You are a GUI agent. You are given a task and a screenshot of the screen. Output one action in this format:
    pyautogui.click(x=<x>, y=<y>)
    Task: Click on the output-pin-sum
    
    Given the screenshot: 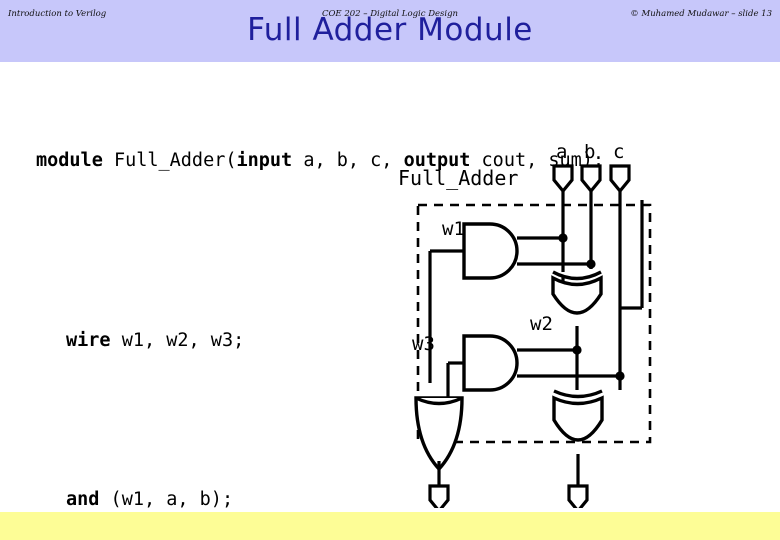 What is the action you would take?
    pyautogui.click(x=578, y=496)
    